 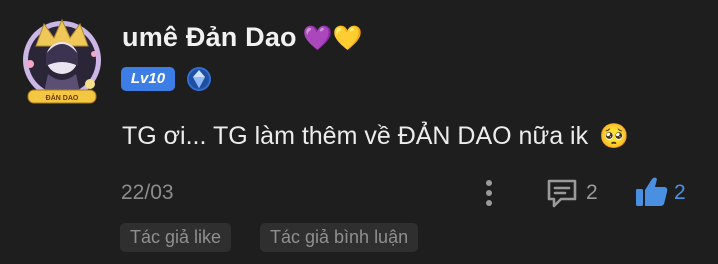 What do you see at coordinates (147, 192) in the screenshot?
I see `comment-date: 22/03` at bounding box center [147, 192].